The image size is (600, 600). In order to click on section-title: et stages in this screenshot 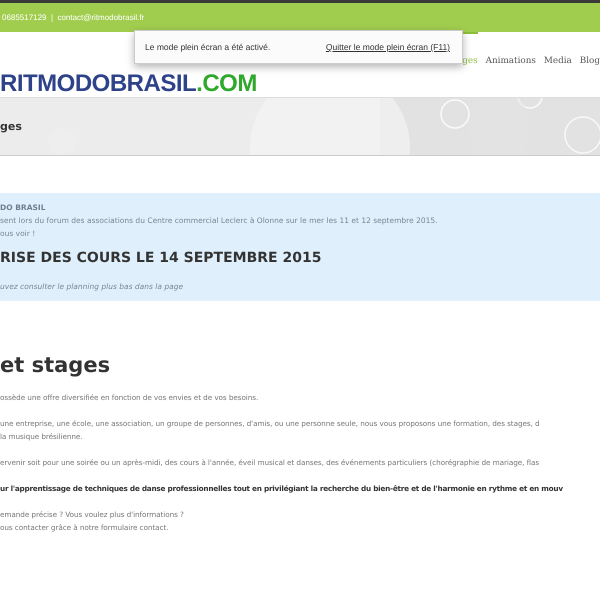, I will do `click(56, 365)`.